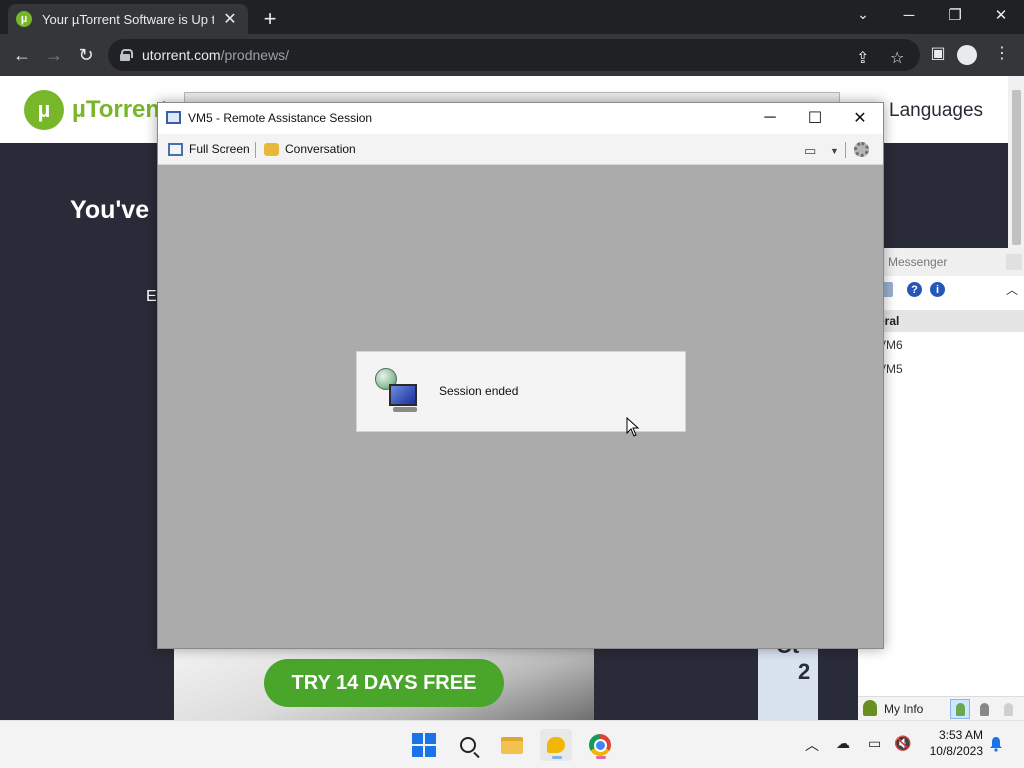 The height and width of the screenshot is (768, 1024). Describe the element at coordinates (770, 118) in the screenshot. I see `ra-minimize-button: ─` at that location.